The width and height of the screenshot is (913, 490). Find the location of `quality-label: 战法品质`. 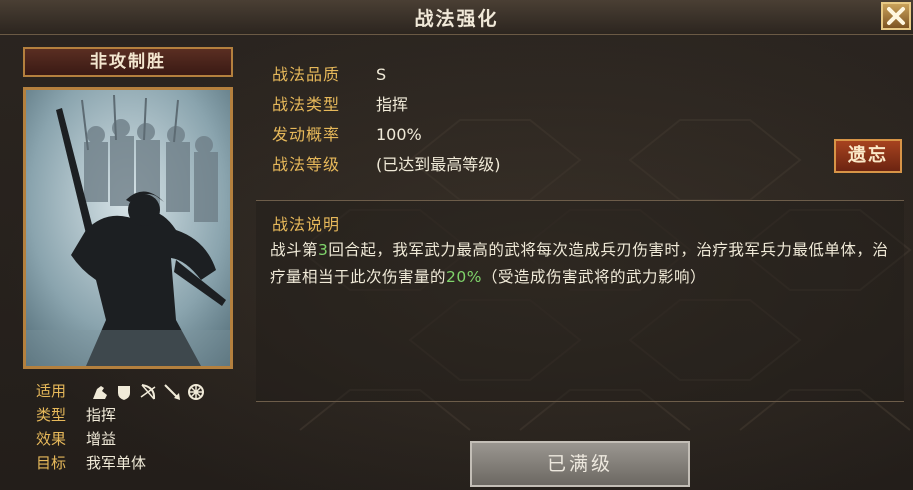

quality-label: 战法品质 is located at coordinates (306, 74).